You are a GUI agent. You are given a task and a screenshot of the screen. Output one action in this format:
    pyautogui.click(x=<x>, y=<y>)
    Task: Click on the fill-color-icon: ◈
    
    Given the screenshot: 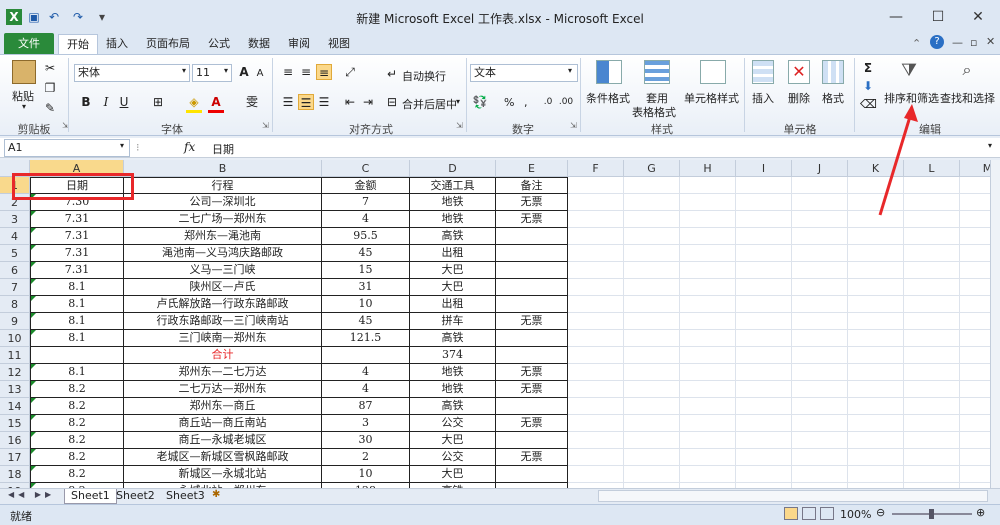 What is the action you would take?
    pyautogui.click(x=194, y=102)
    